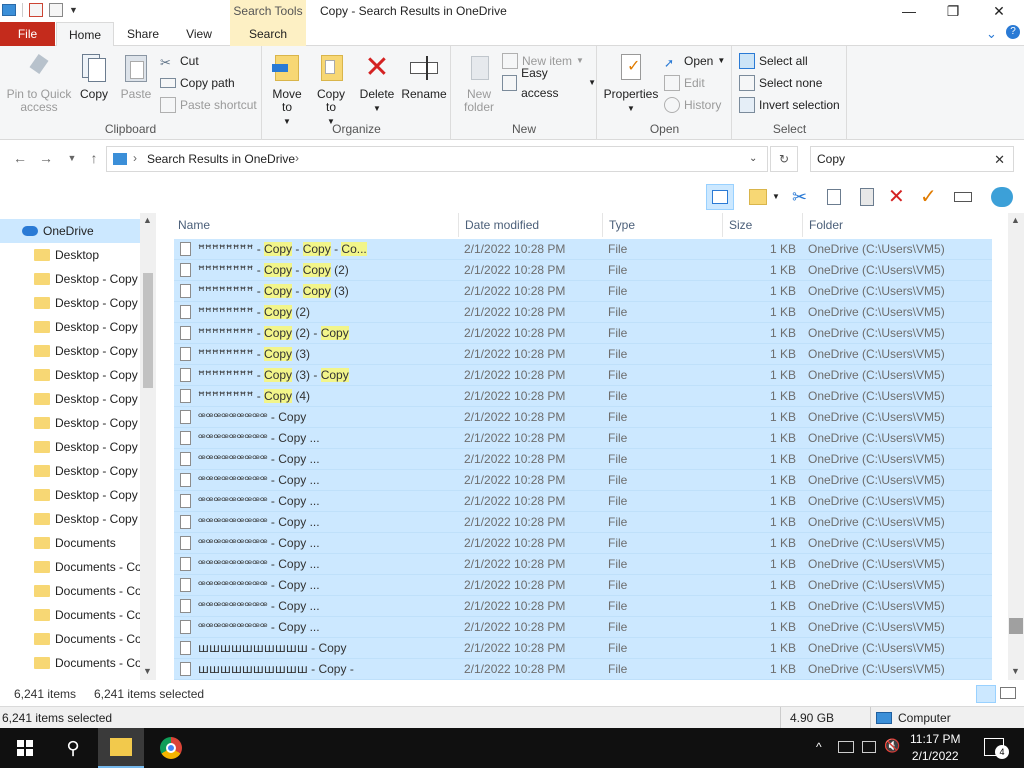  What do you see at coordinates (778, 197) in the screenshot?
I see `toolbar-dropdown-icon: ▼` at bounding box center [778, 197].